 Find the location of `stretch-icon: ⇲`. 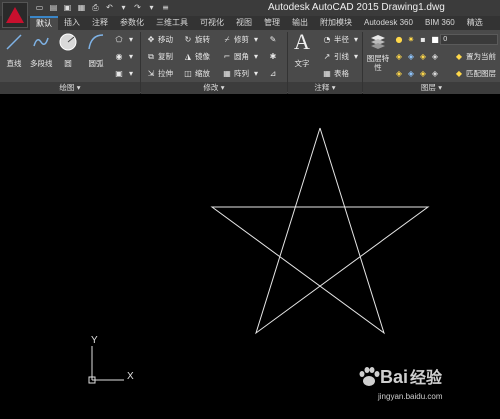

stretch-icon: ⇲ is located at coordinates (151, 73).